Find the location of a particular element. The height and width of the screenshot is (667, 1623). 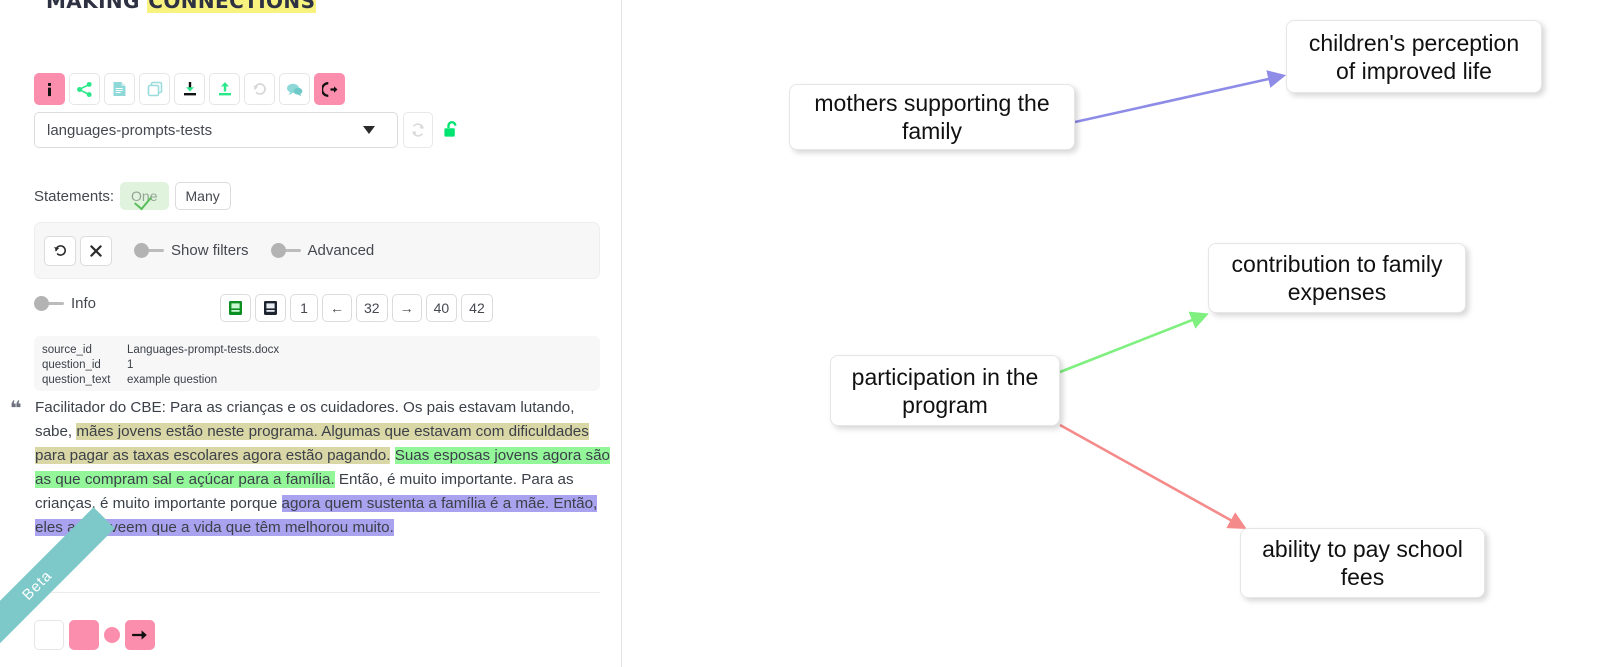

bottom-next-button is located at coordinates (140, 635).